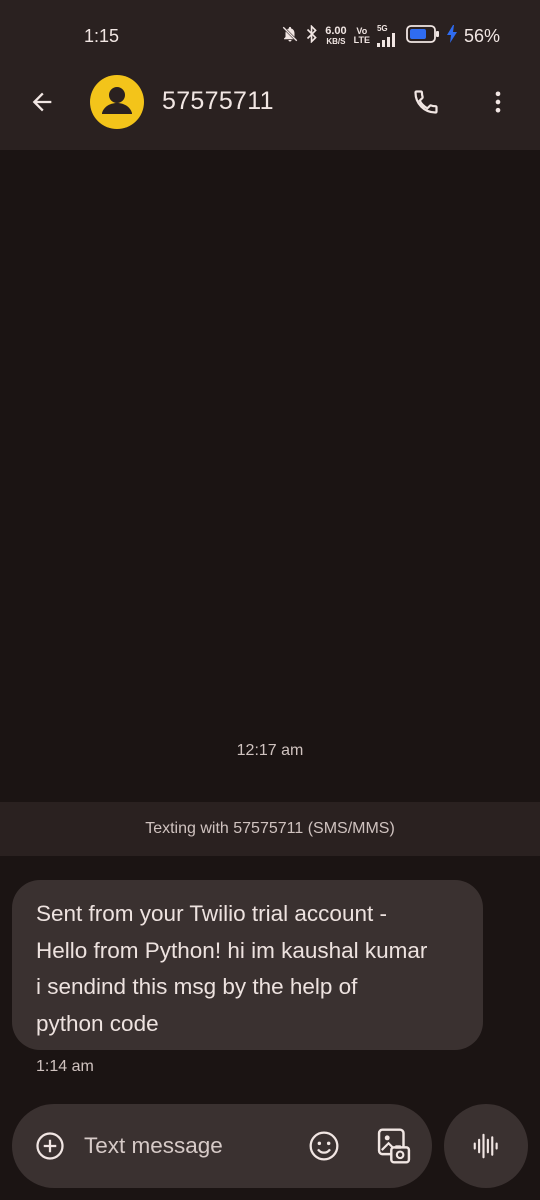  I want to click on attach-button, so click(50, 1146).